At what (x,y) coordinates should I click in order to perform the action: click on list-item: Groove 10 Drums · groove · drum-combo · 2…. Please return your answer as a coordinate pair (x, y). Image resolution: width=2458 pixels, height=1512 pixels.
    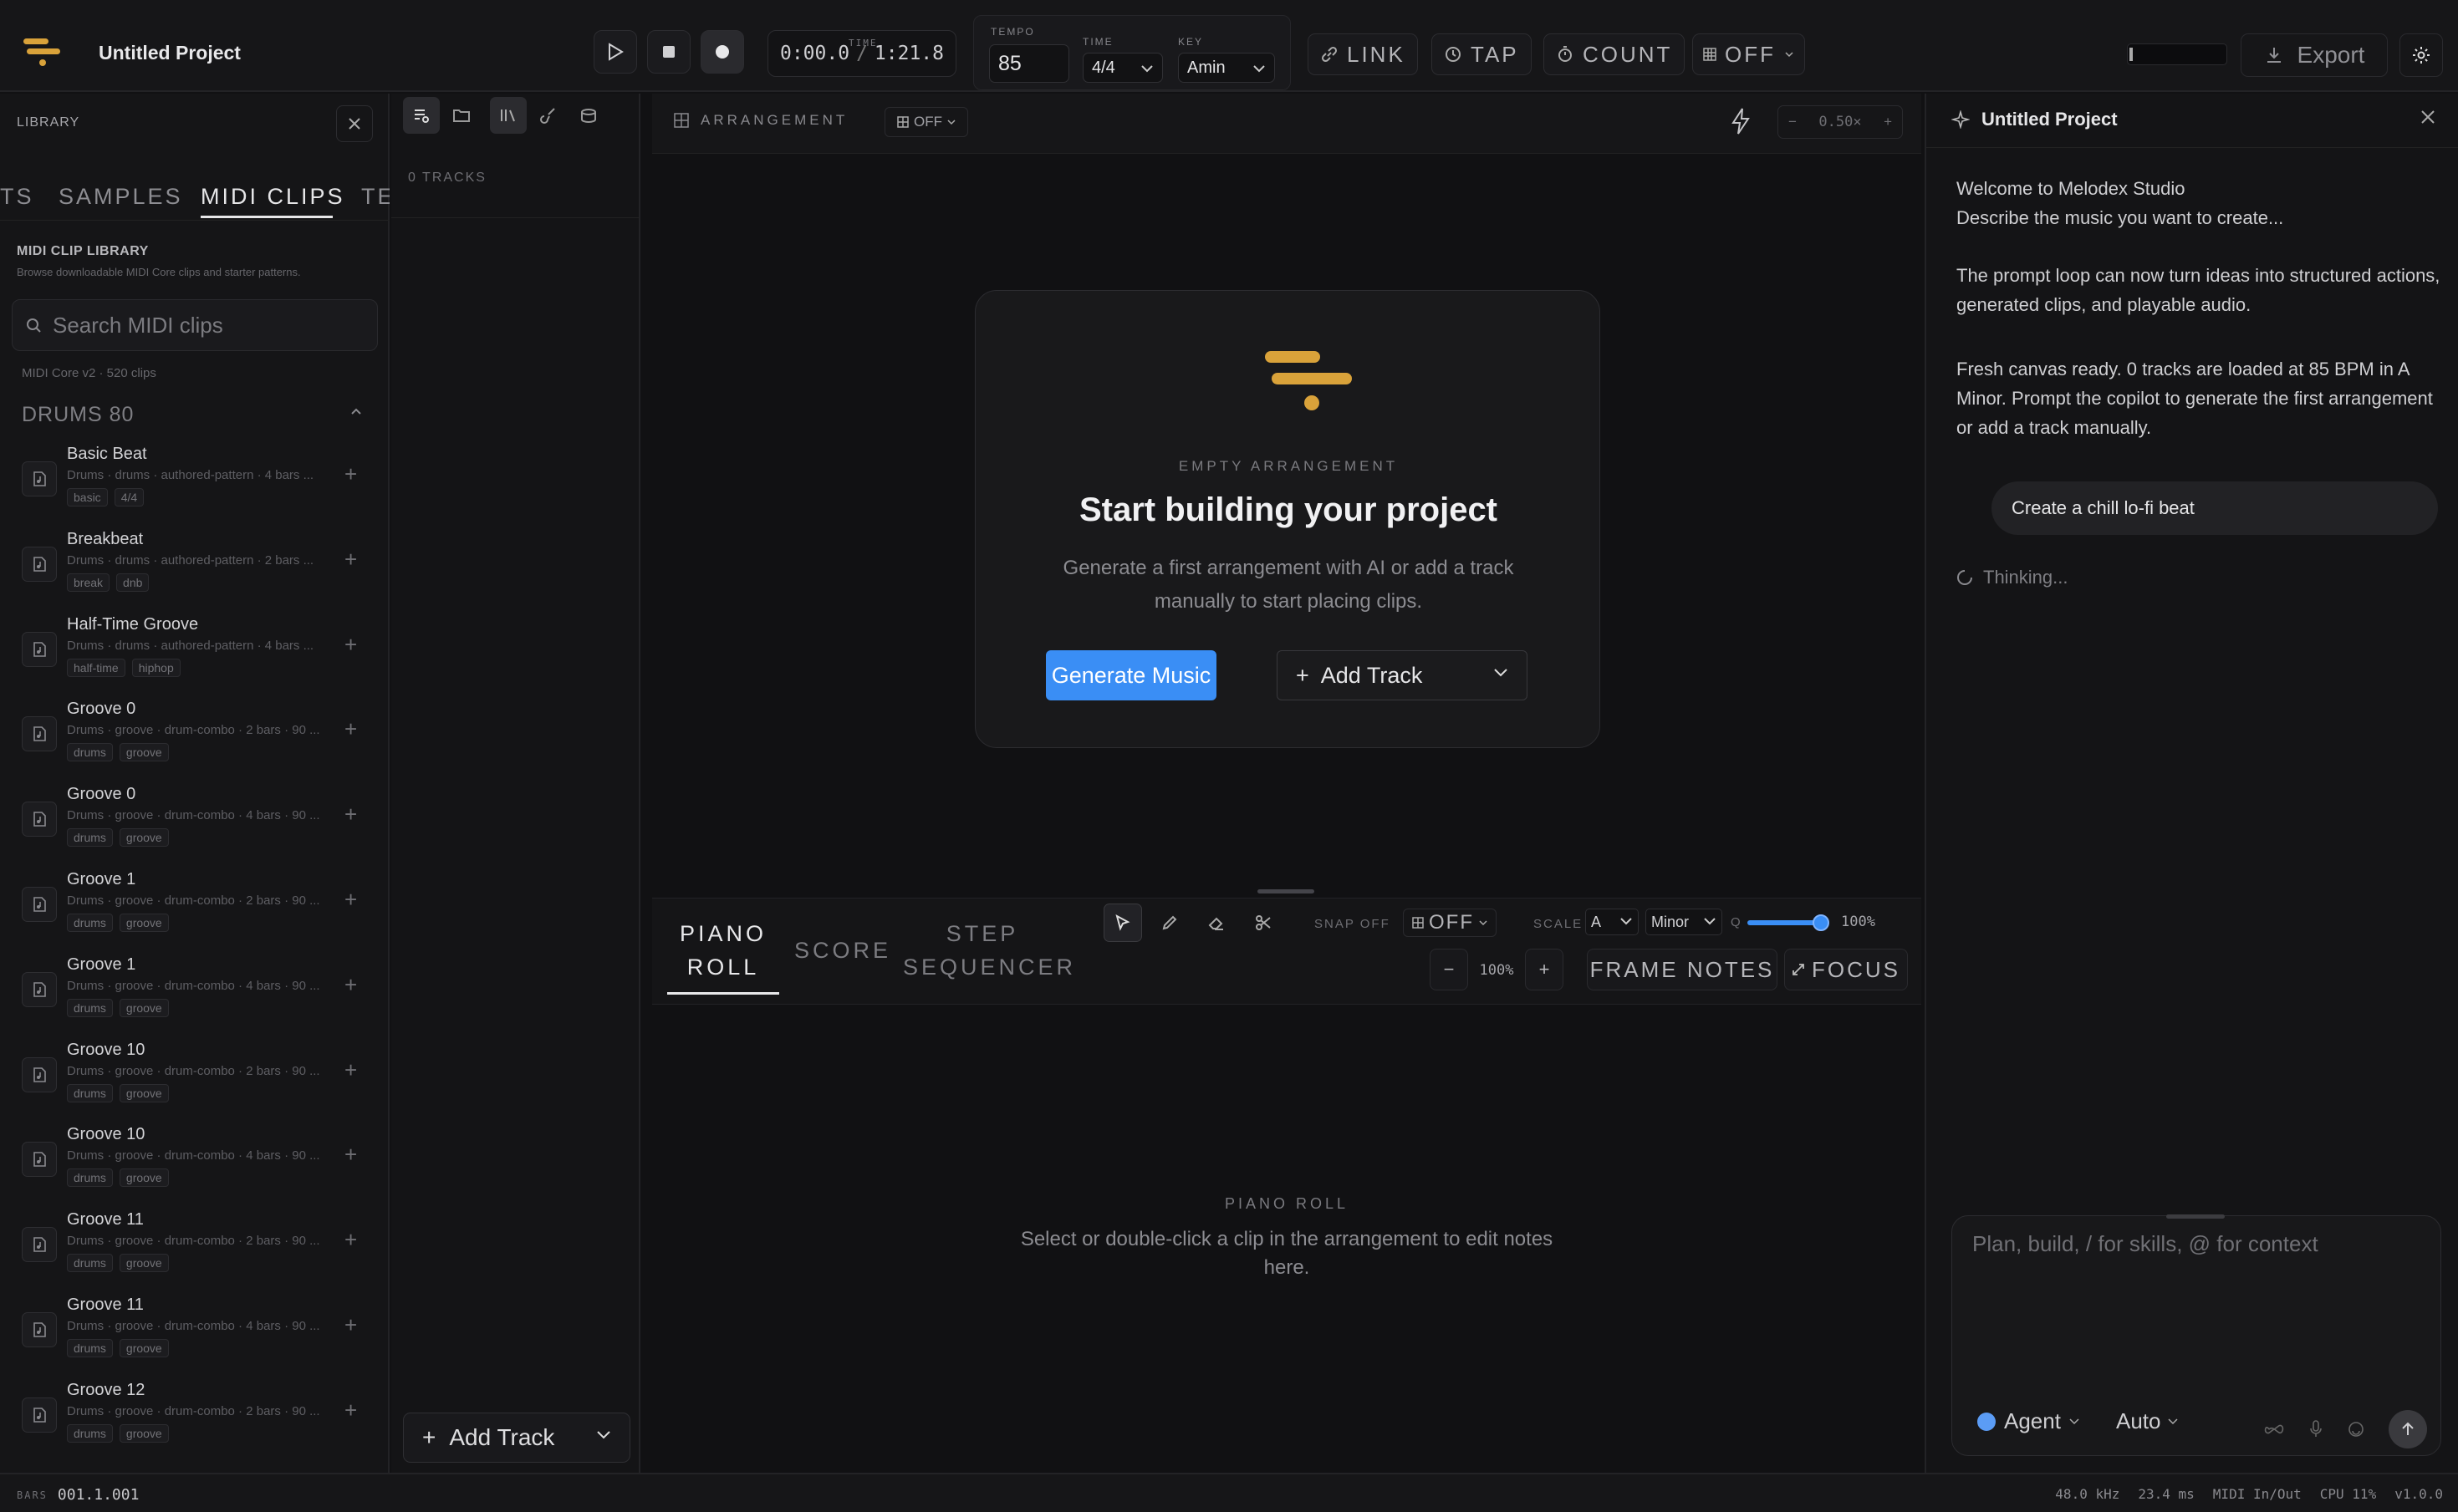
    Looking at the image, I should click on (195, 1083).